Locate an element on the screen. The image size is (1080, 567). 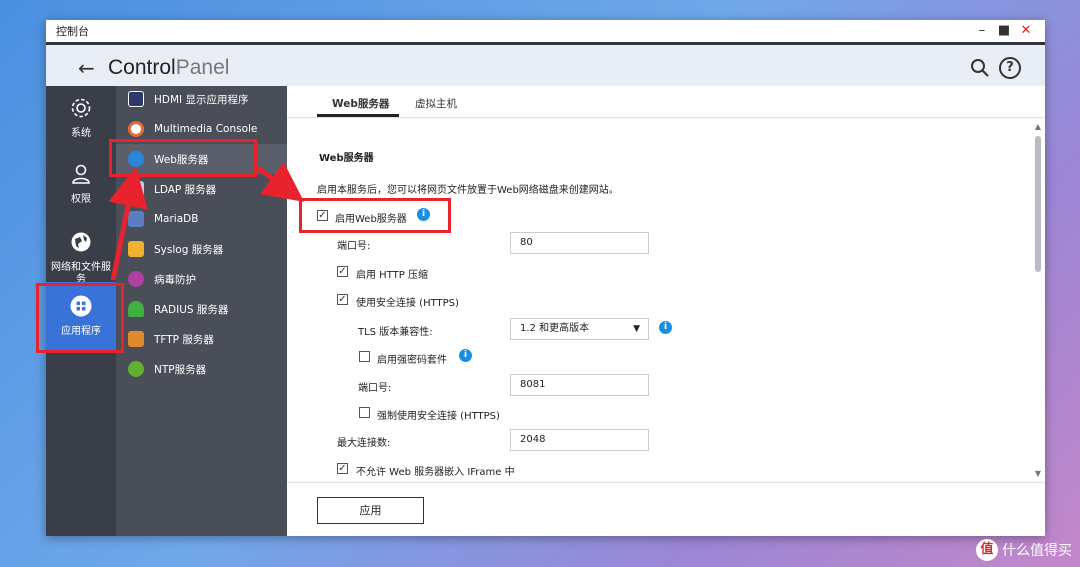
tls-version-value: 1.2 和更高版本 is located at coordinates (555, 328).